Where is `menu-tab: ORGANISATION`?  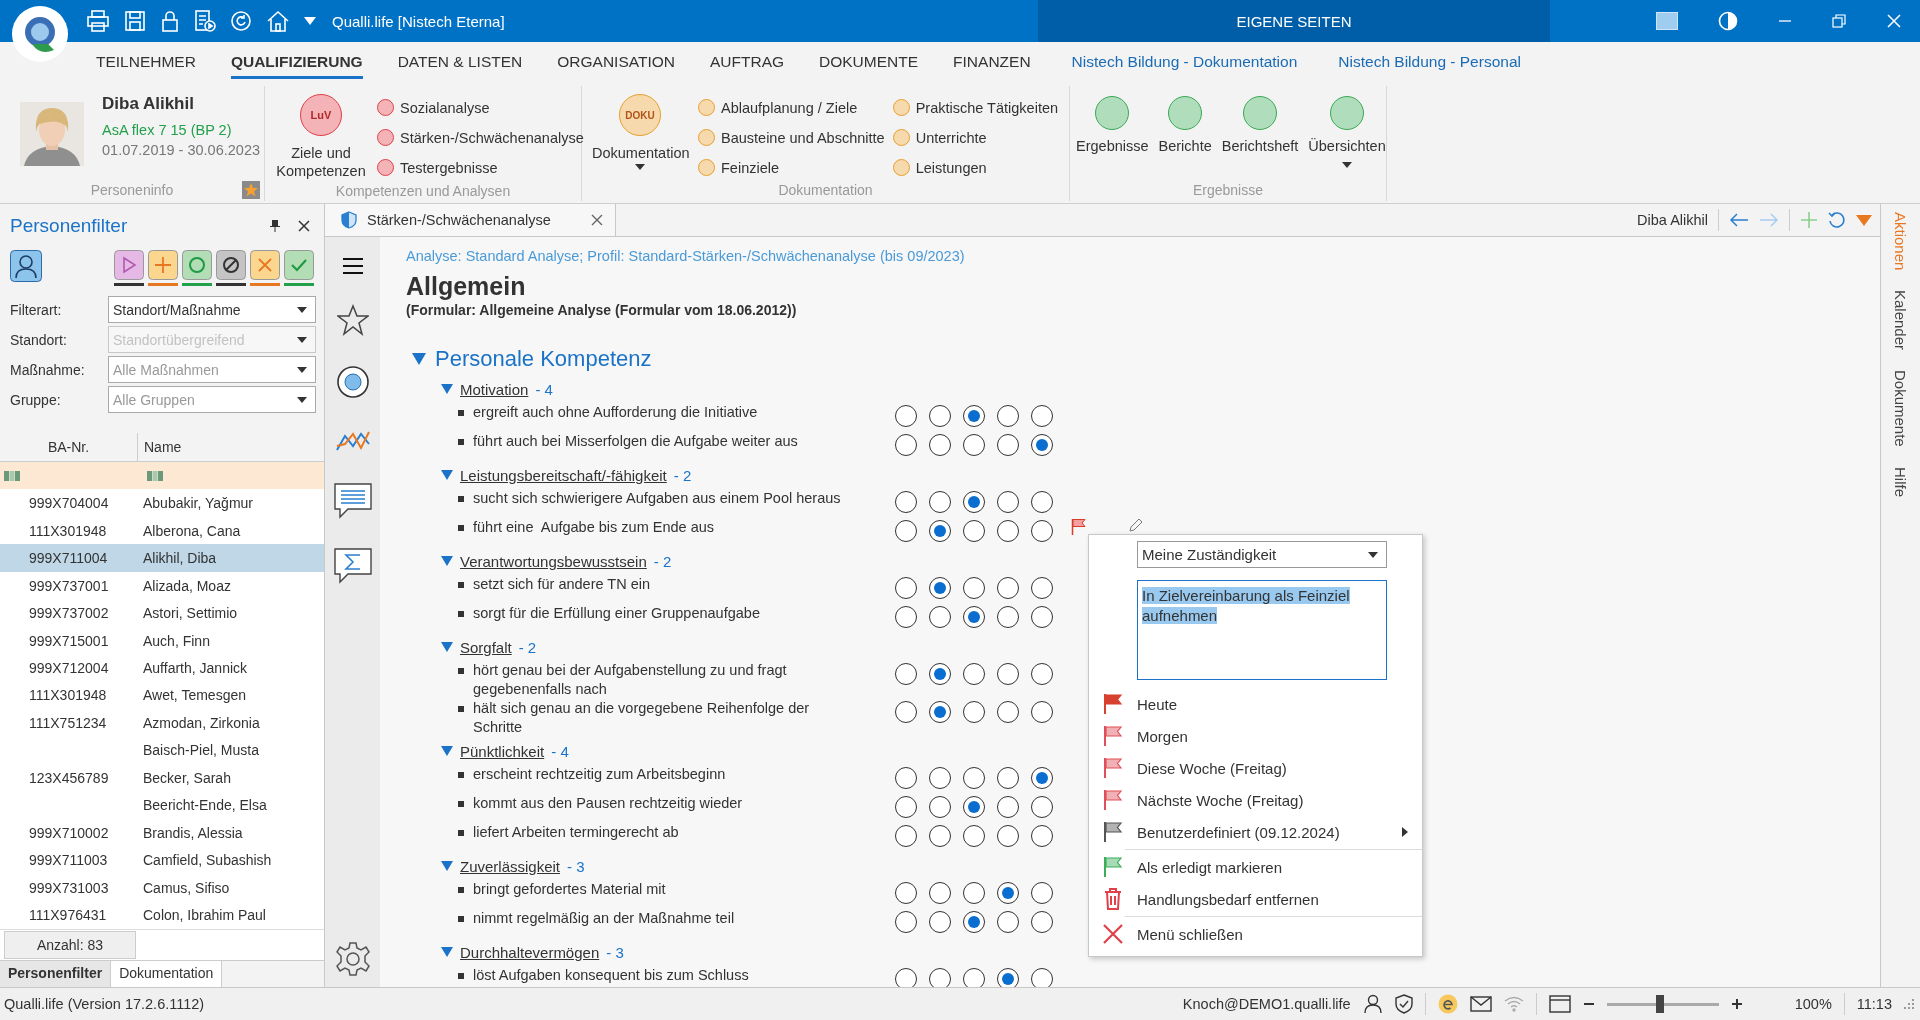 menu-tab: ORGANISATION is located at coordinates (616, 62).